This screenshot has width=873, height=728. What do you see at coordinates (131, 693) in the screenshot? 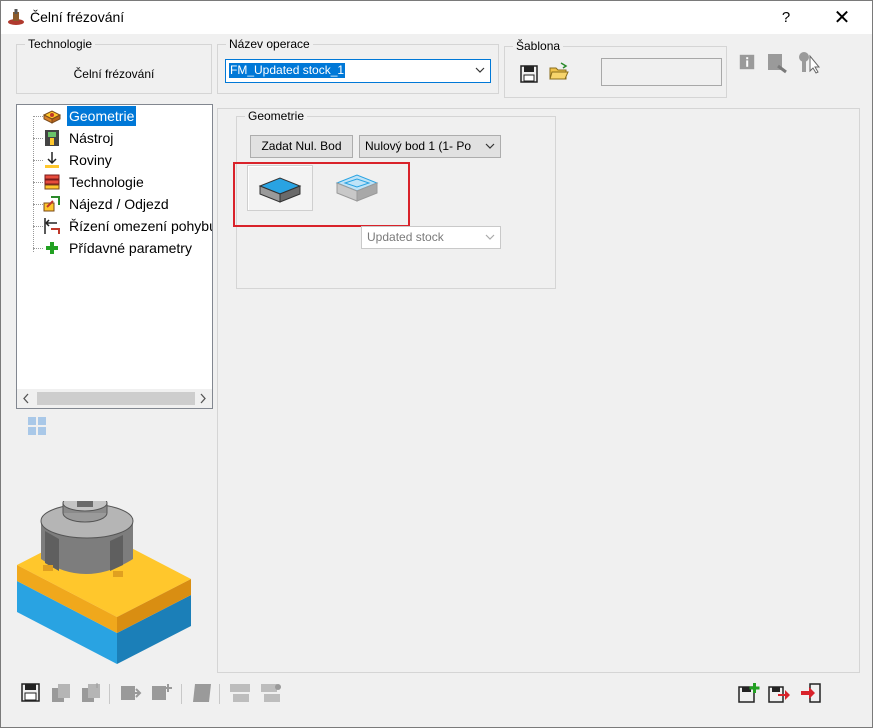
I see `export-icon` at bounding box center [131, 693].